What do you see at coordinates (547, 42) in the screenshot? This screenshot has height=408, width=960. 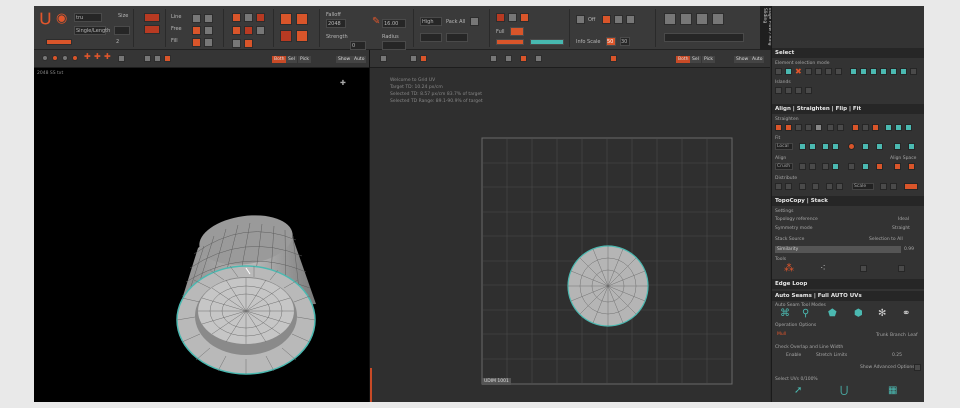 I see `falloff-slider-c` at bounding box center [547, 42].